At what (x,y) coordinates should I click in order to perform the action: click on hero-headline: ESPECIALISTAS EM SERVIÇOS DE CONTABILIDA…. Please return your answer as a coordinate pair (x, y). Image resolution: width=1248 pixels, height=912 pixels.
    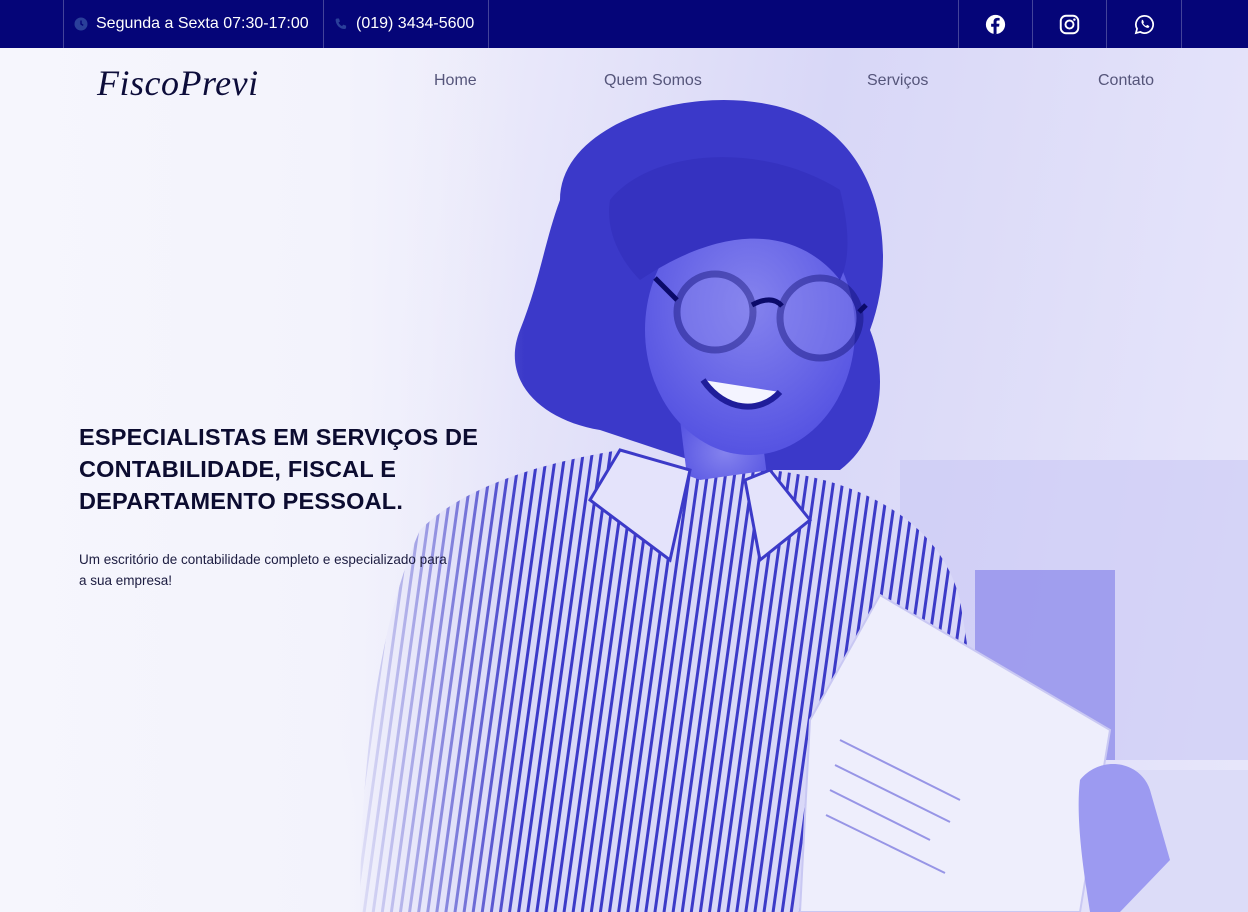
    Looking at the image, I should click on (279, 469).